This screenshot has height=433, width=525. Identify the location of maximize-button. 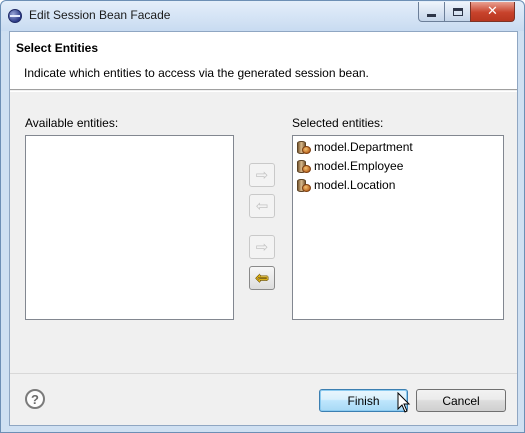
(457, 12).